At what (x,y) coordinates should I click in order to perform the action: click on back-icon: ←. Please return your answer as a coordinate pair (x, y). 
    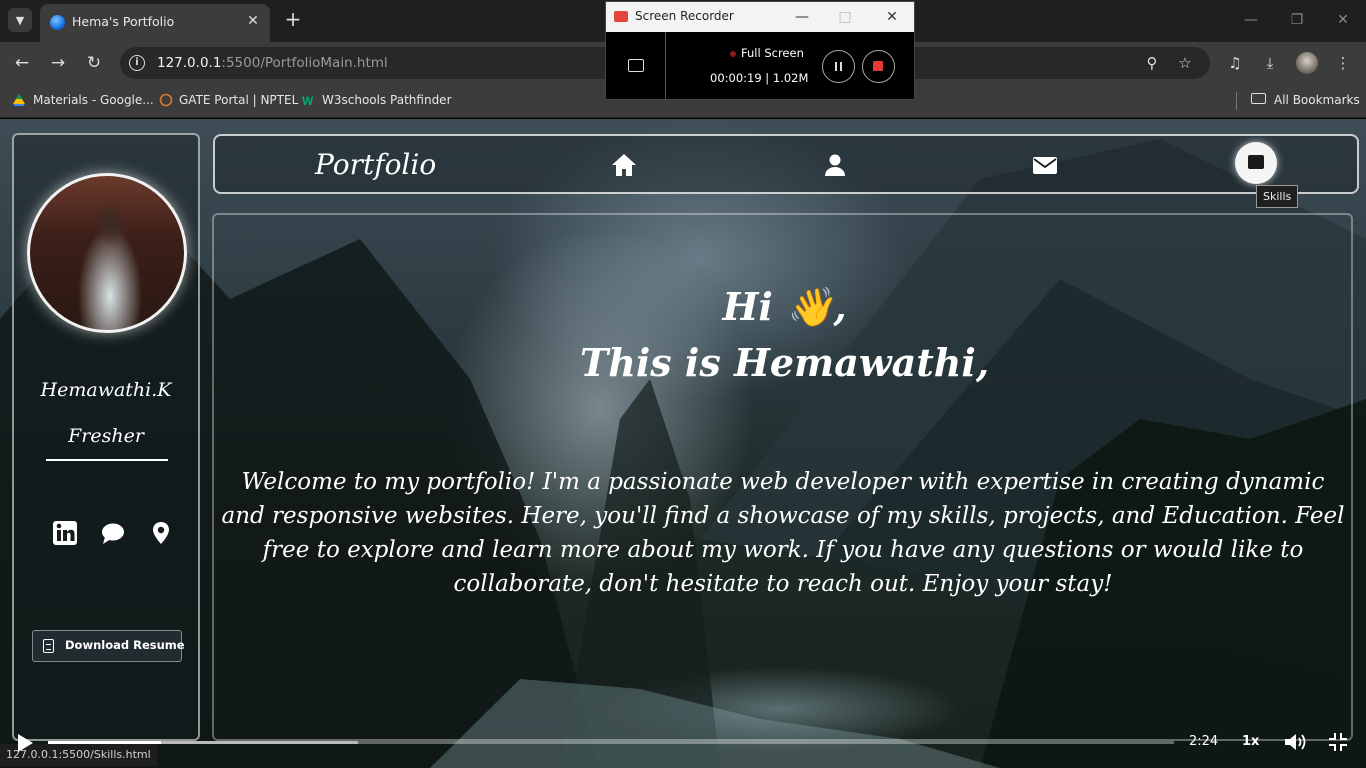
    Looking at the image, I should click on (22, 63).